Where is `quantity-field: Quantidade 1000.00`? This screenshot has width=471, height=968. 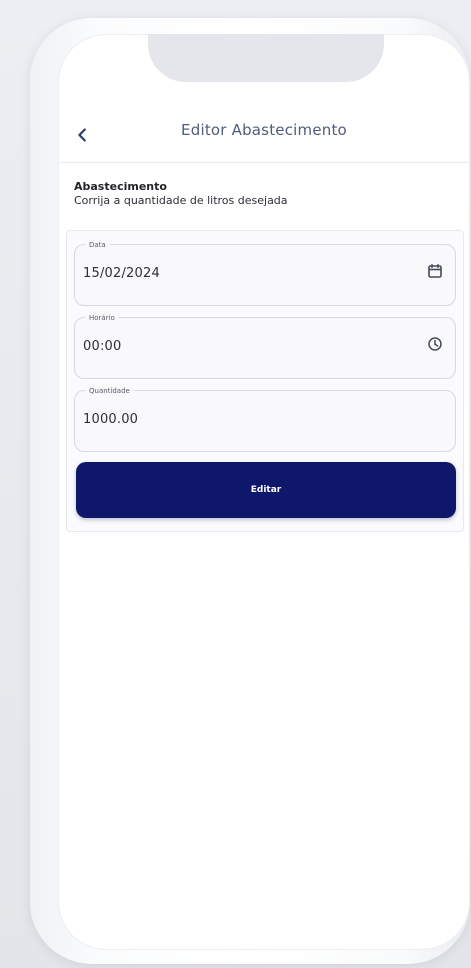 quantity-field: Quantidade 1000.00 is located at coordinates (265, 419).